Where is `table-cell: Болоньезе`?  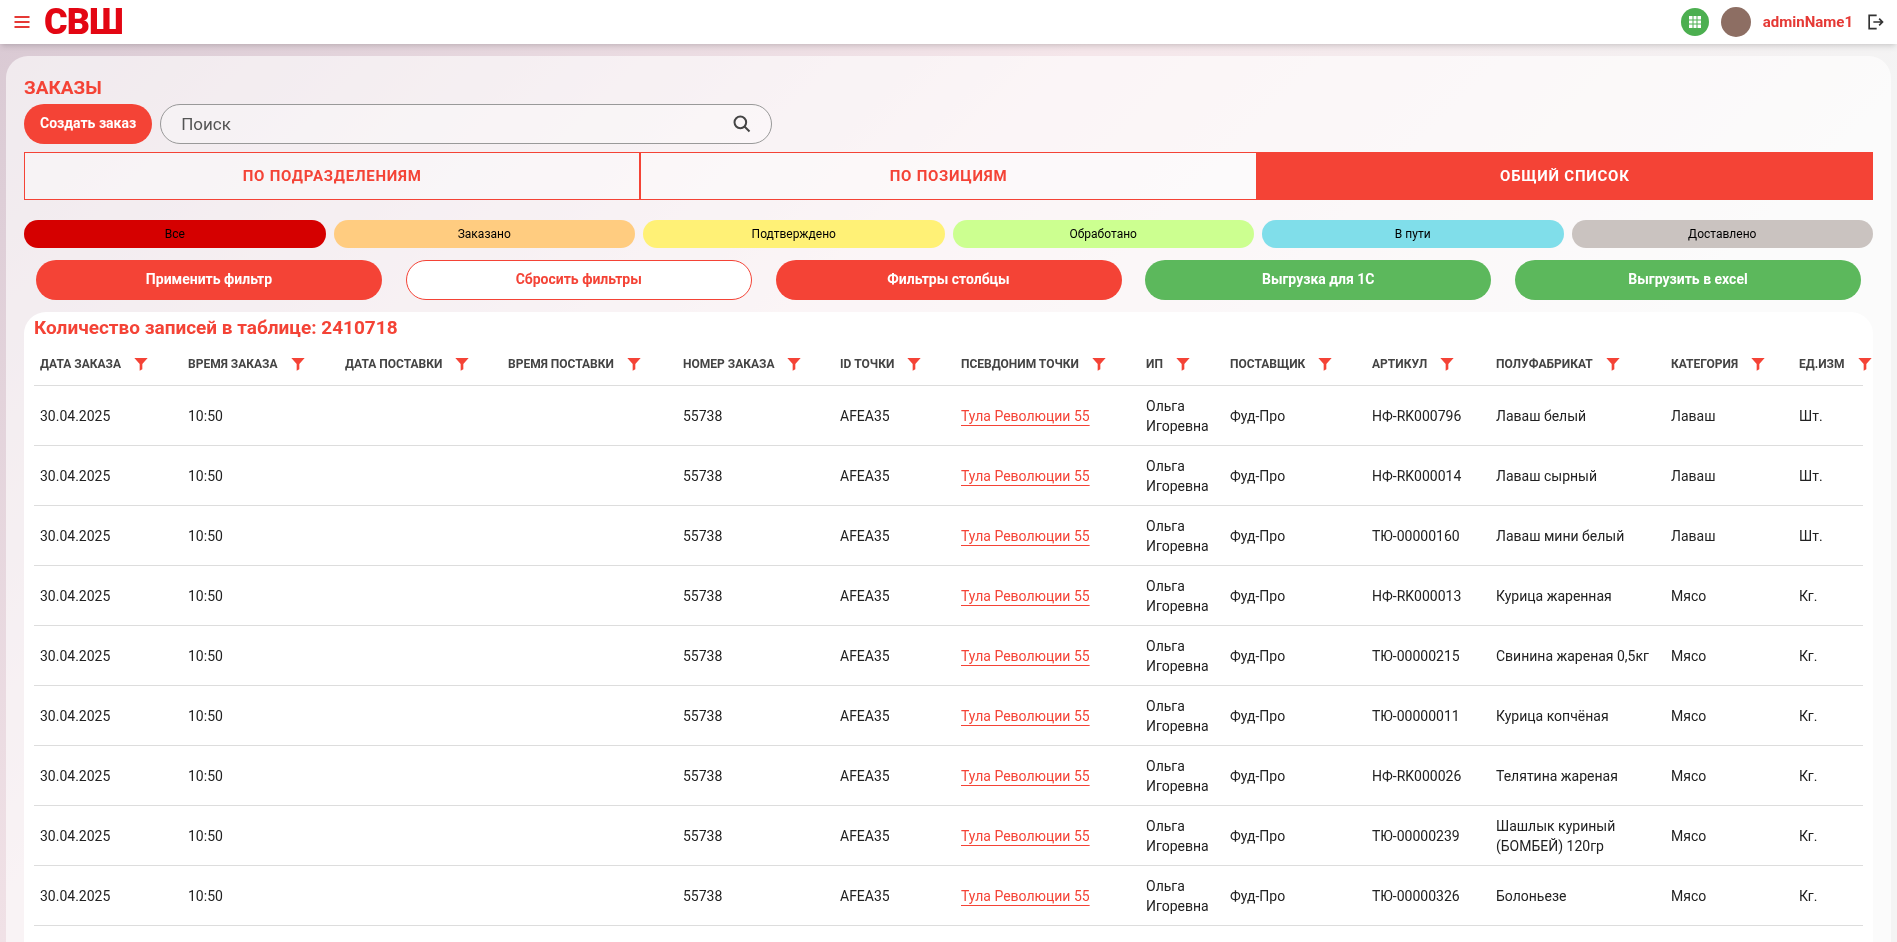
table-cell: Болоньезе is located at coordinates (1531, 895).